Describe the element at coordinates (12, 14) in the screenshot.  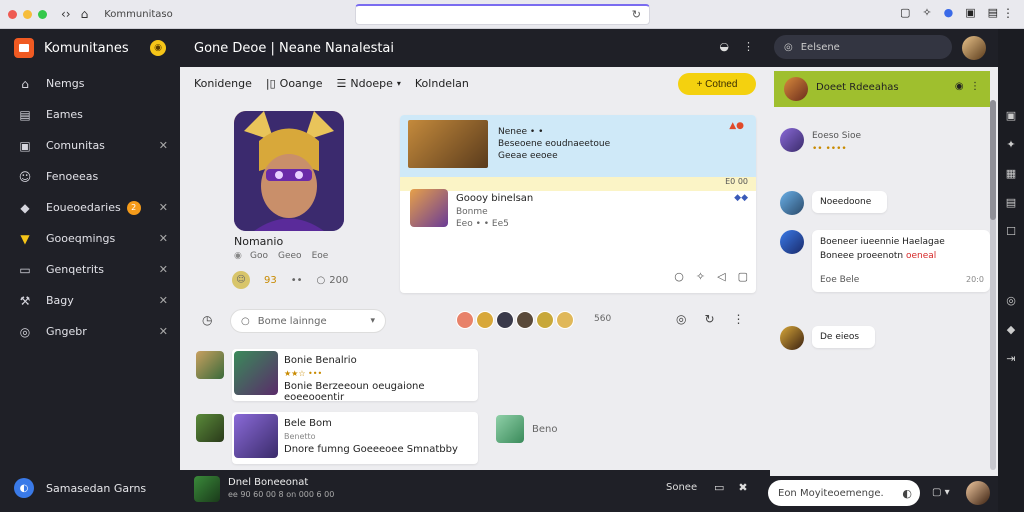
I see `window-close-button` at that location.